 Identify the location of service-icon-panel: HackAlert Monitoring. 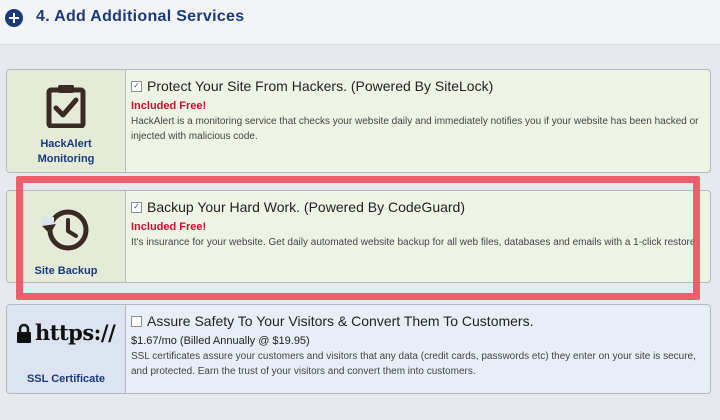
(66, 121).